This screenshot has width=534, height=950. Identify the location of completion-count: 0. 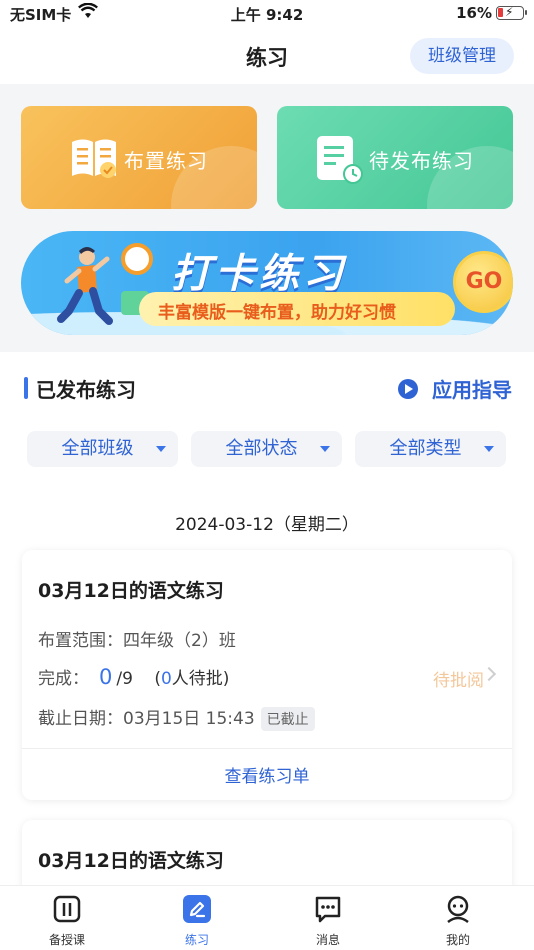
(106, 677).